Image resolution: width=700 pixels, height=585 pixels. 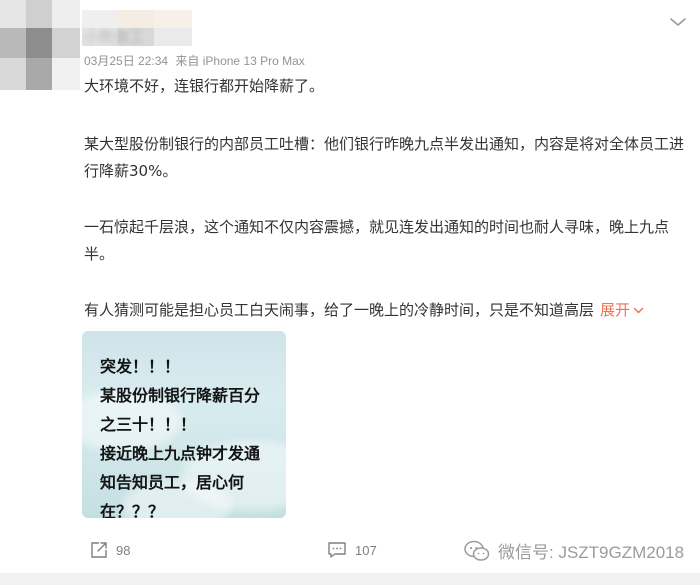 I want to click on expand-label: 展开, so click(x=615, y=310).